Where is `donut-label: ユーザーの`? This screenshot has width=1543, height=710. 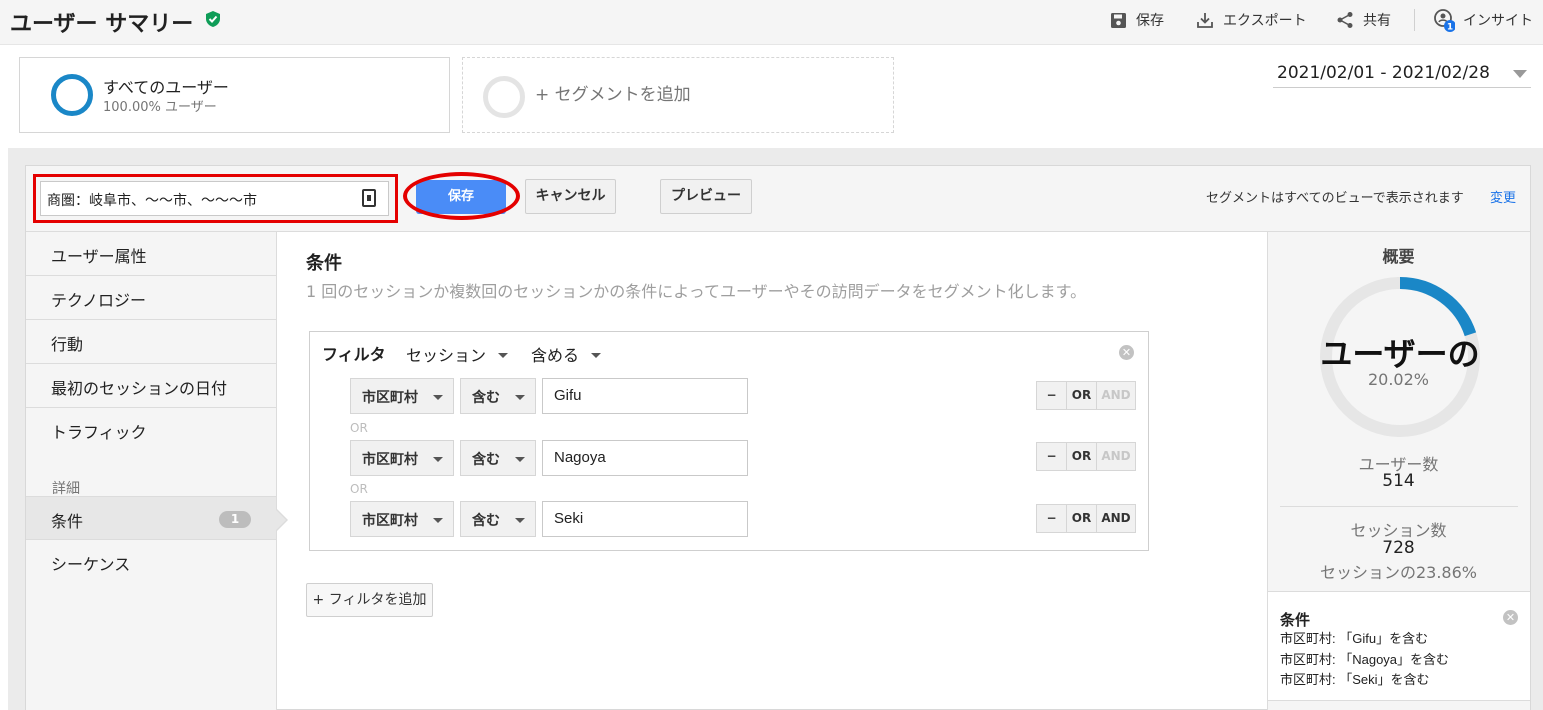 donut-label: ユーザーの is located at coordinates (1400, 354).